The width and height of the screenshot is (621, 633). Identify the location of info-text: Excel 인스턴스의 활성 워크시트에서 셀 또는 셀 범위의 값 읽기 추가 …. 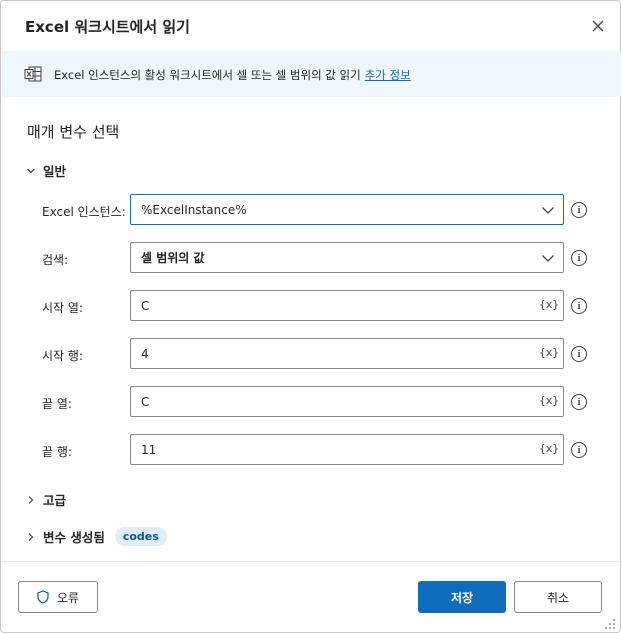
(232, 75).